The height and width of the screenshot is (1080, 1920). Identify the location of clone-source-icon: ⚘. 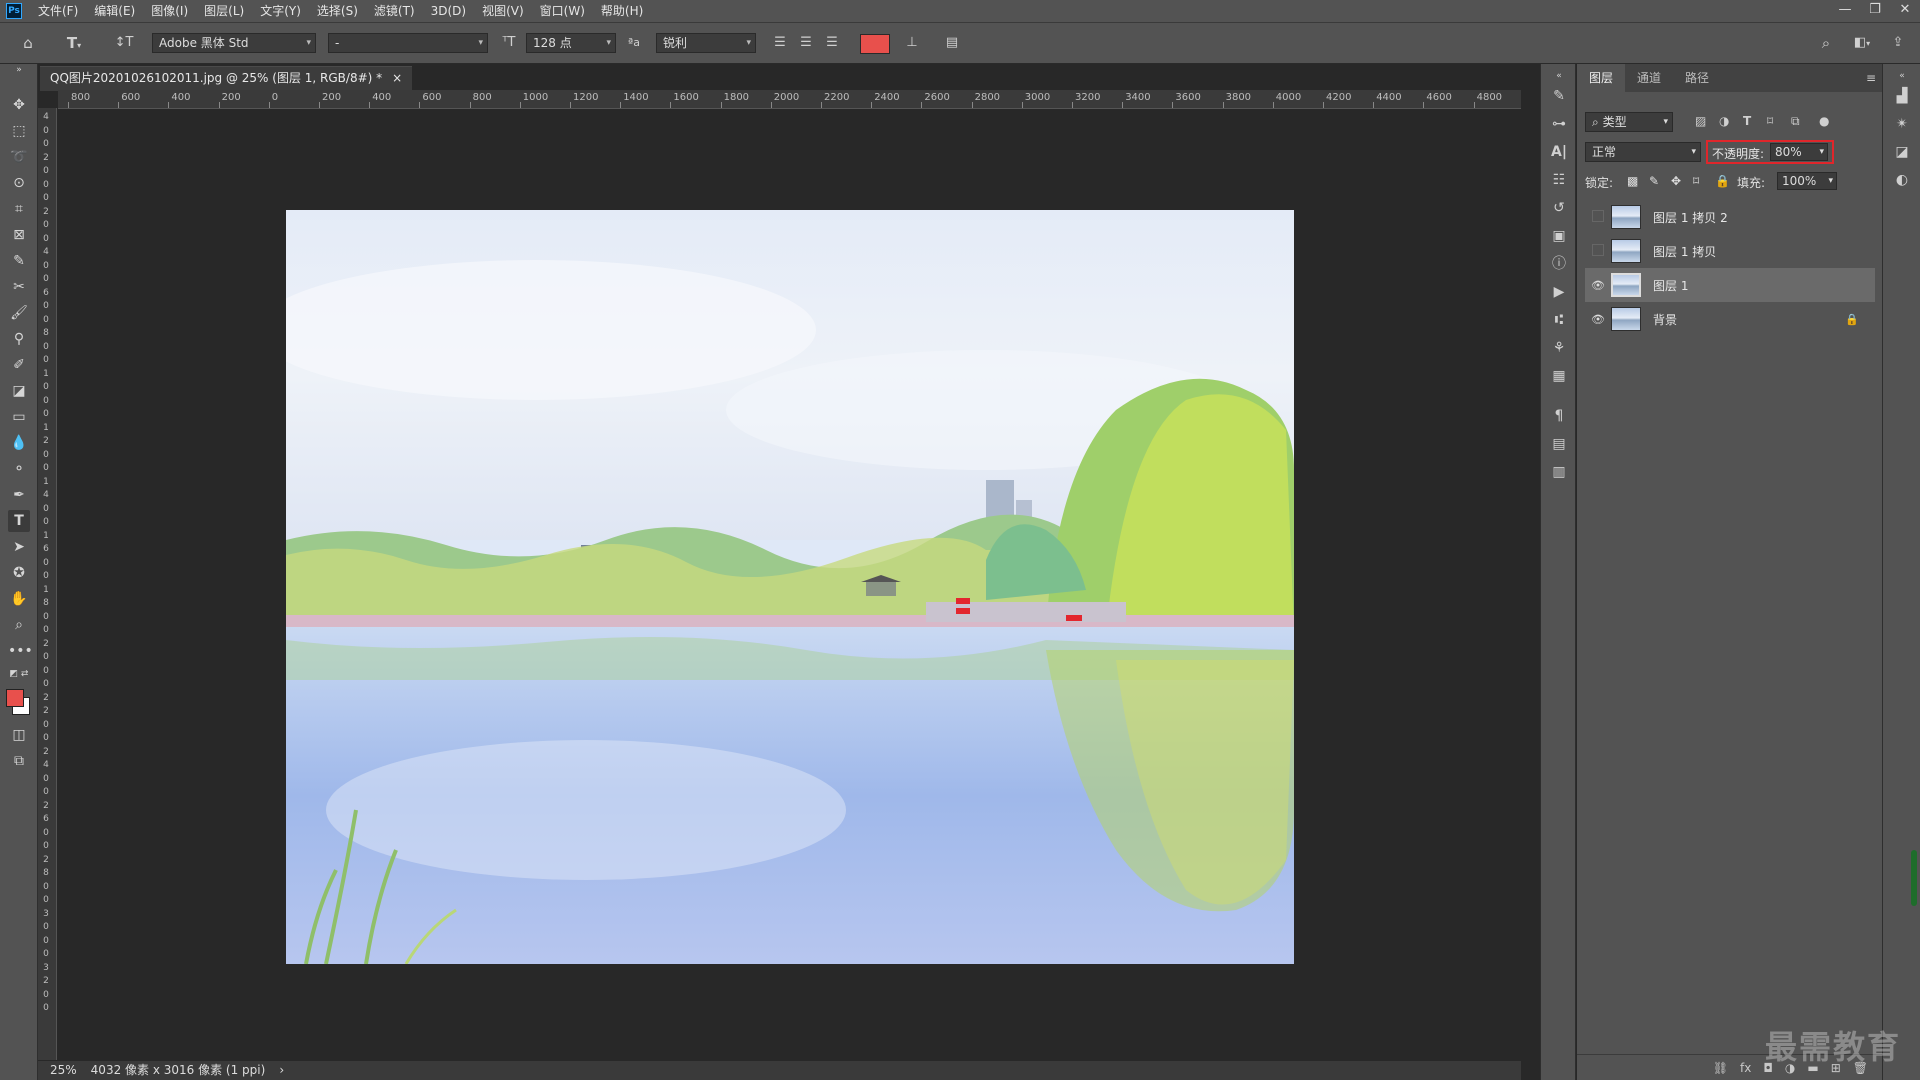
(1559, 348).